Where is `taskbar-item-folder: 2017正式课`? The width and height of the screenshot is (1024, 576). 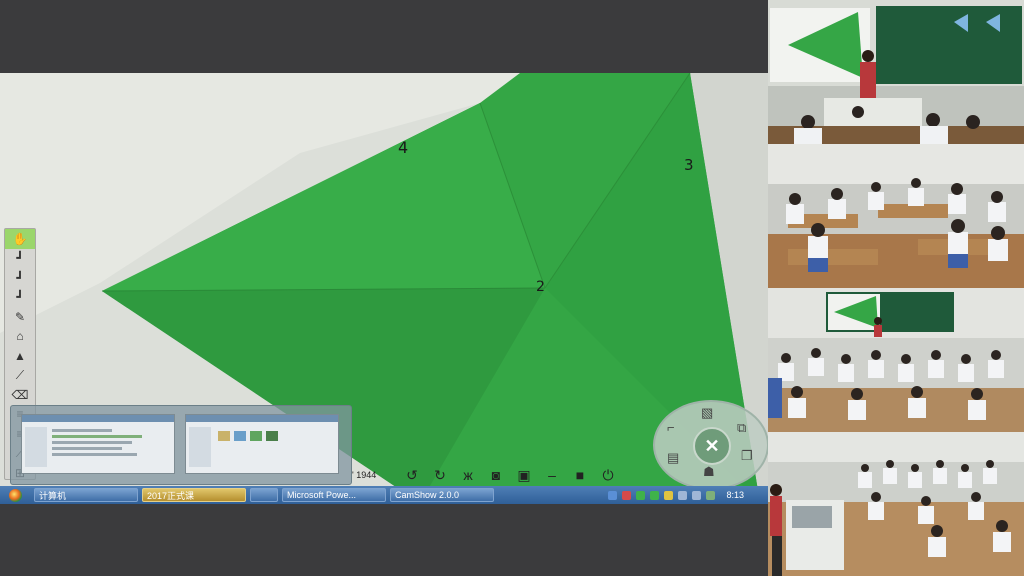 taskbar-item-folder: 2017正式课 is located at coordinates (194, 495).